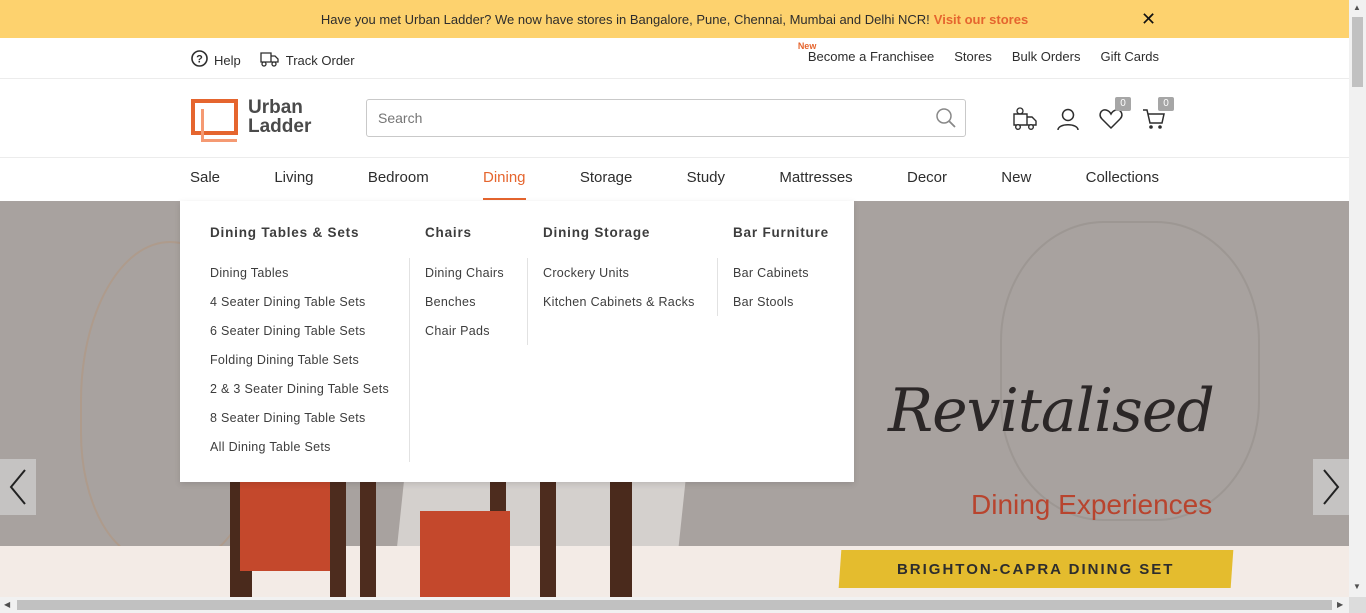 The width and height of the screenshot is (1366, 613). Describe the element at coordinates (464, 309) in the screenshot. I see `menu-link: Benches` at that location.